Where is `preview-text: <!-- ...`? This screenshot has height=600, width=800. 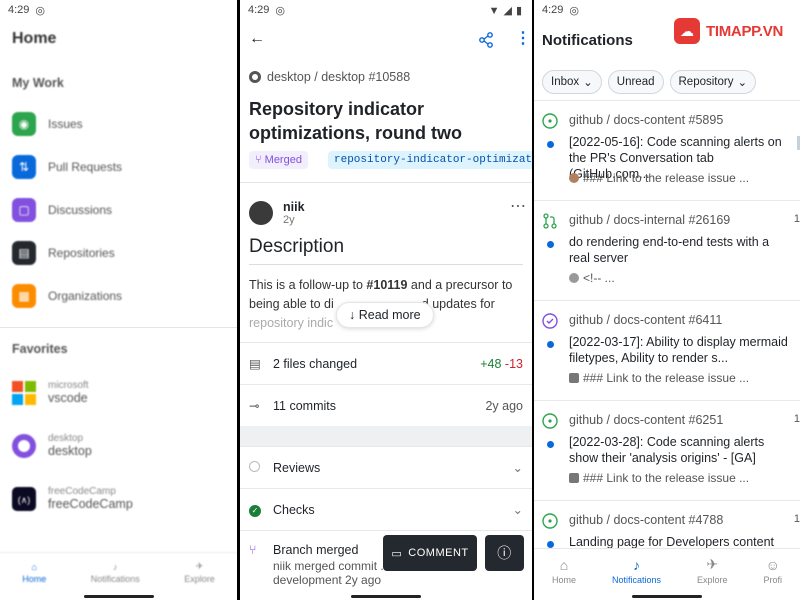
preview-text: <!-- ... is located at coordinates (599, 278).